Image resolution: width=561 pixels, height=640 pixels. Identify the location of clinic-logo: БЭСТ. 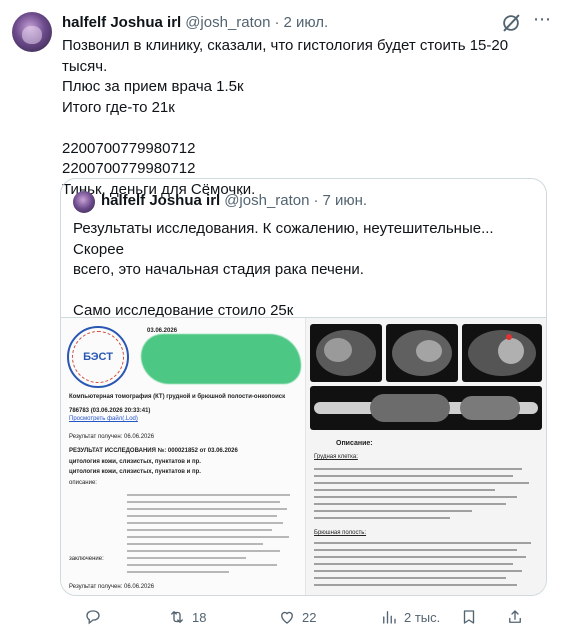
(98, 357).